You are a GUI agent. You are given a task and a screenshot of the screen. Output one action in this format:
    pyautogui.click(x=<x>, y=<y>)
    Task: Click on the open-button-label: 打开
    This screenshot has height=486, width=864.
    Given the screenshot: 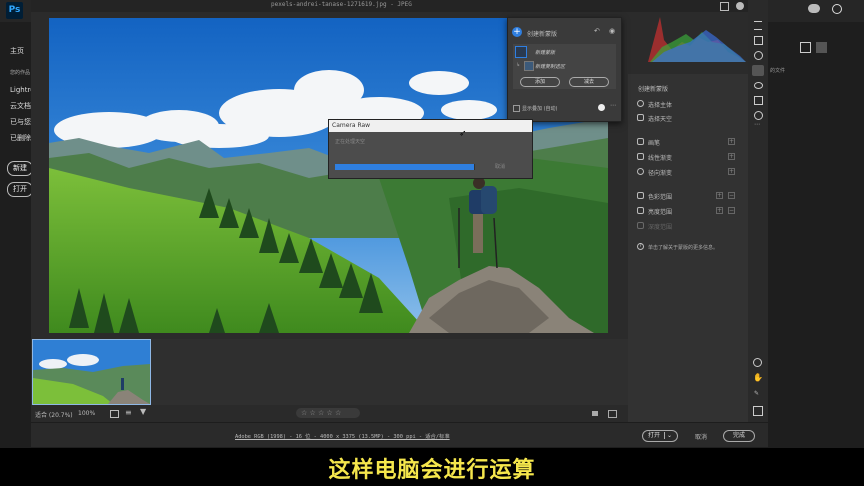 What is the action you would take?
    pyautogui.click(x=653, y=435)
    